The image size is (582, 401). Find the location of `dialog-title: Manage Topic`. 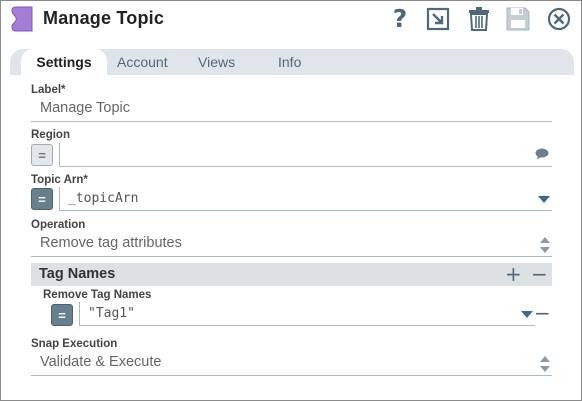

dialog-title: Manage Topic is located at coordinates (104, 18).